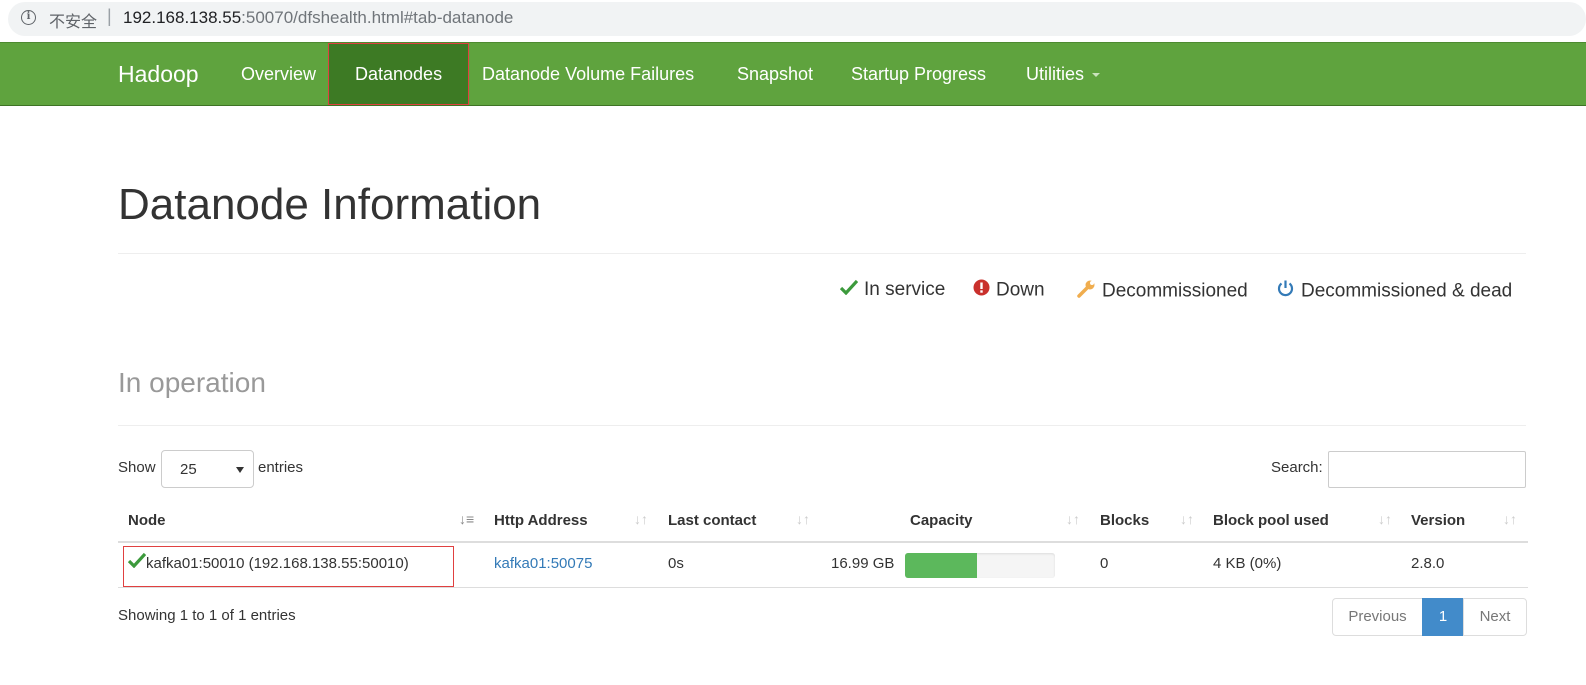 The width and height of the screenshot is (1586, 685). What do you see at coordinates (1096, 75) in the screenshot?
I see `caret-down-icon` at bounding box center [1096, 75].